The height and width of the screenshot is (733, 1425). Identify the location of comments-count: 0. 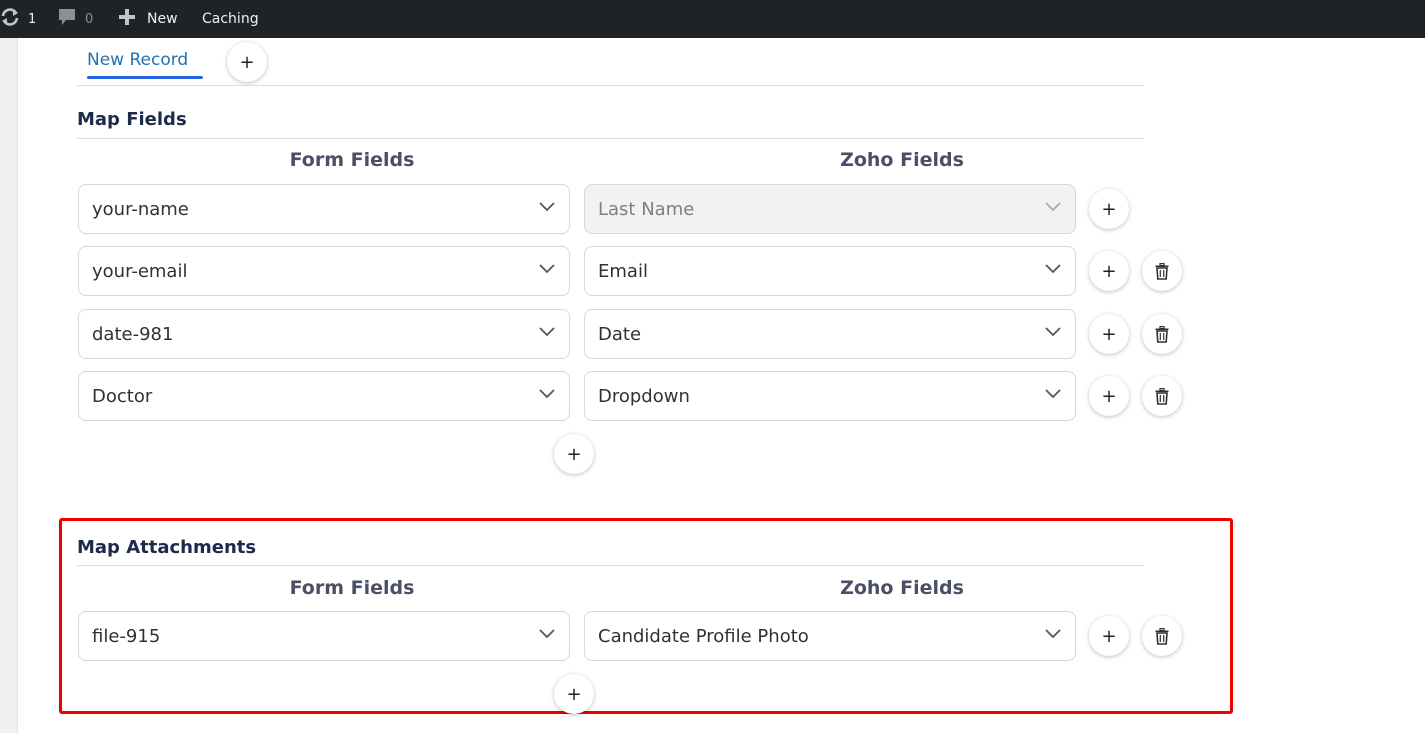
(89, 19).